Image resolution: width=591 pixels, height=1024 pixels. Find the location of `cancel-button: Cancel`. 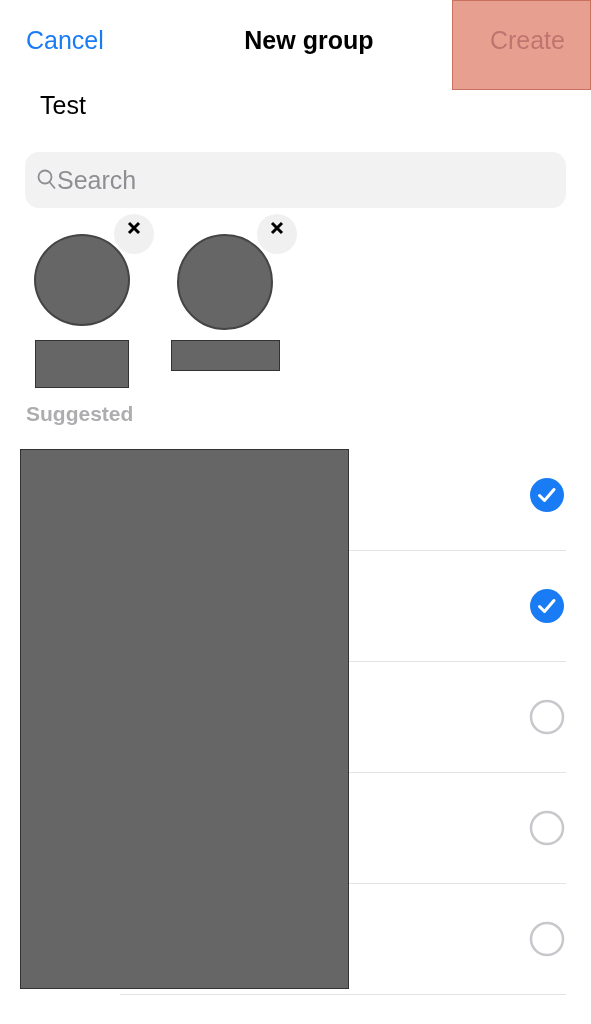

cancel-button: Cancel is located at coordinates (65, 40).